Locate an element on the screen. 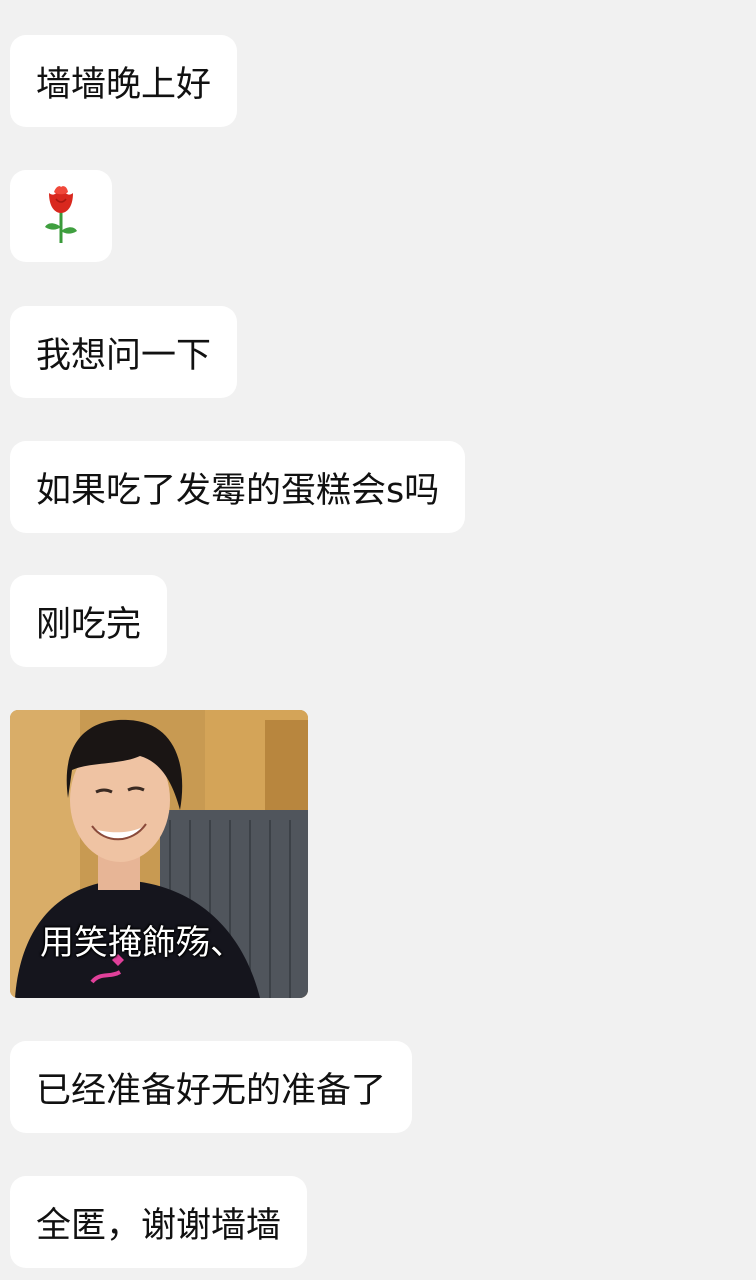  message-bubble: 全匿，谢谢墙墙 is located at coordinates (159, 1222).